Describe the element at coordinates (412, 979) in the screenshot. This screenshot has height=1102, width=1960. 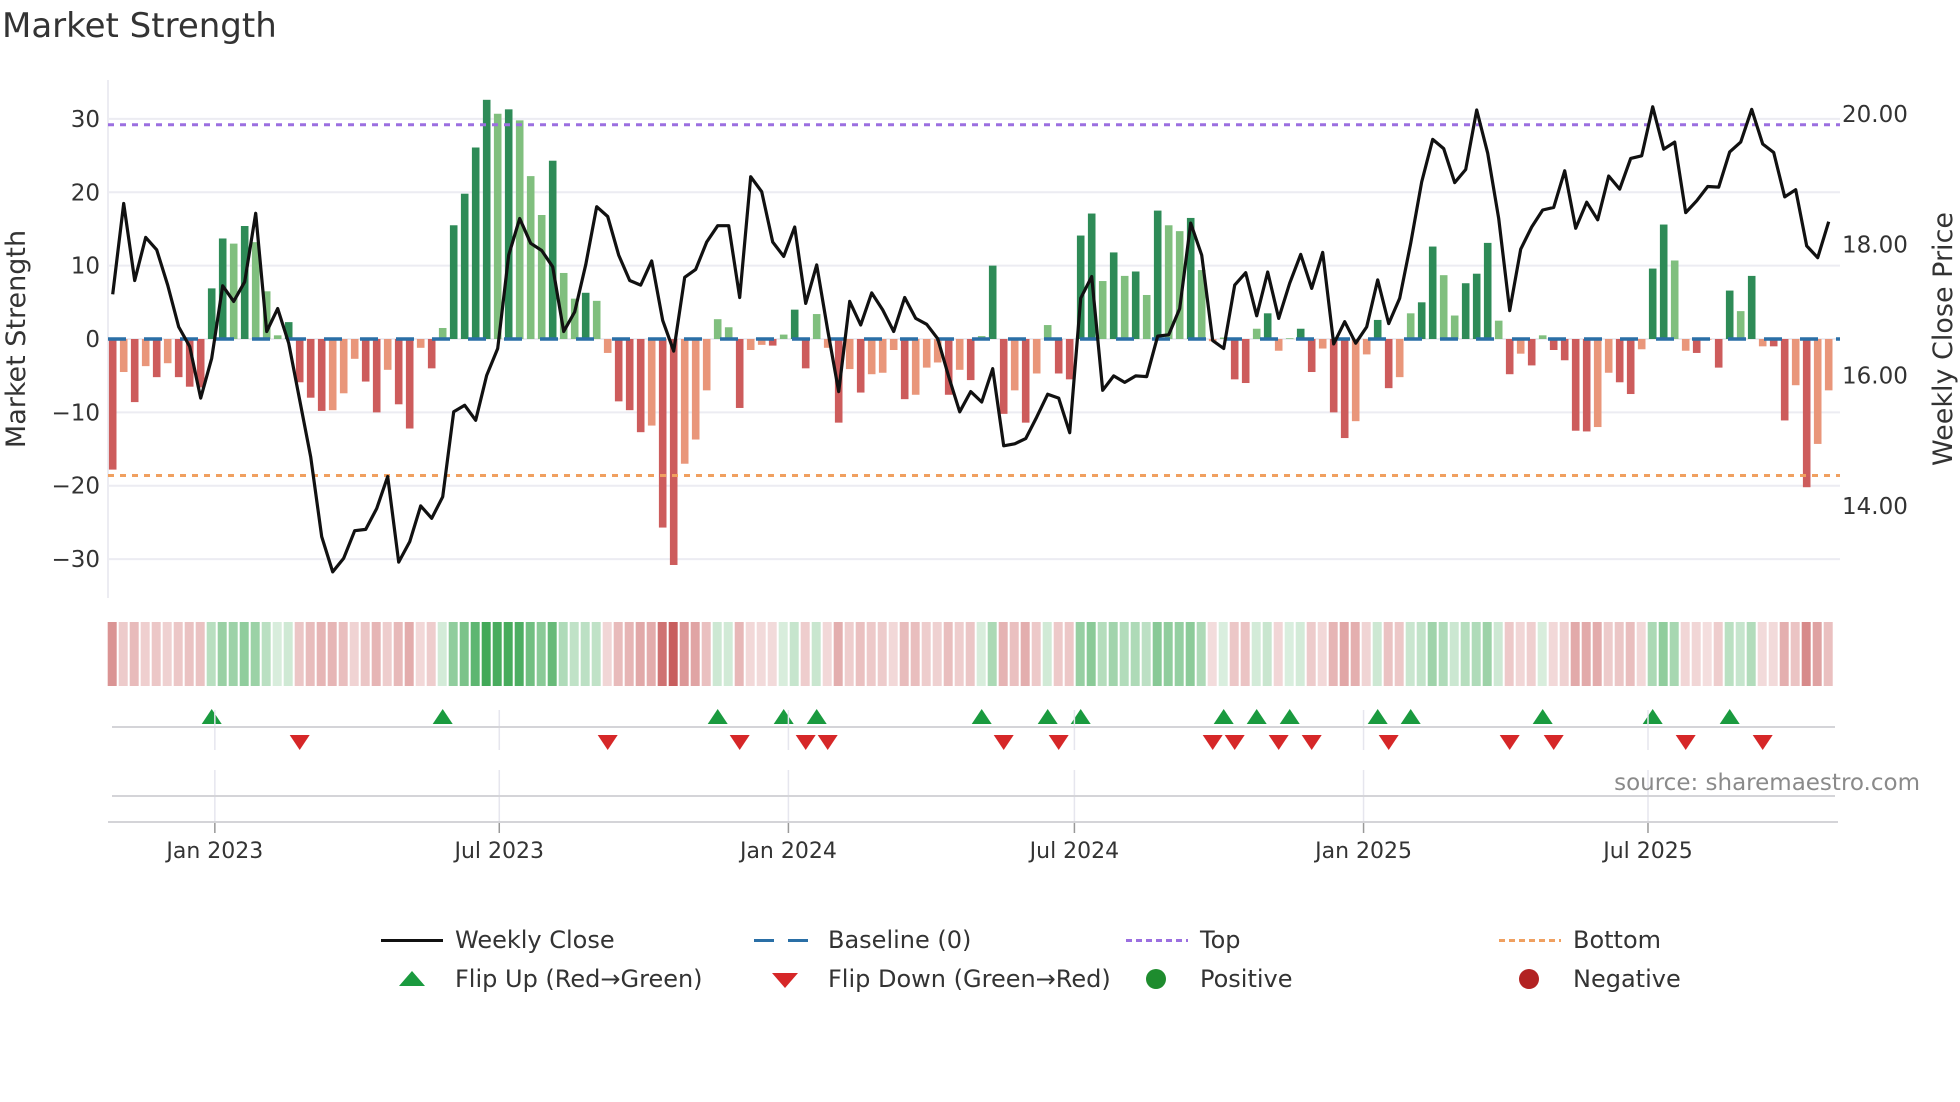
I see `triangle-up-icon` at that location.